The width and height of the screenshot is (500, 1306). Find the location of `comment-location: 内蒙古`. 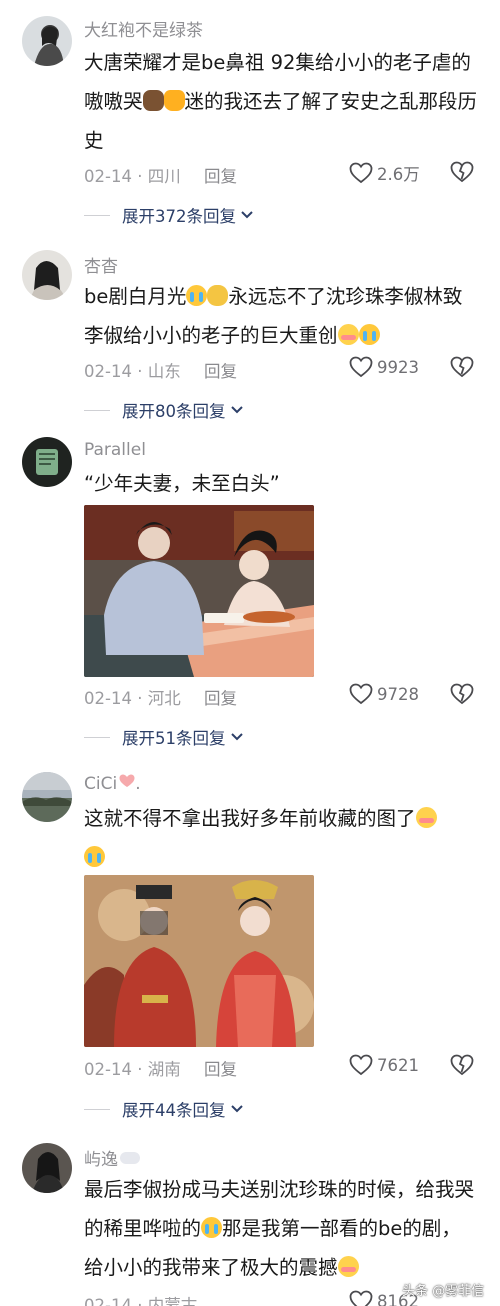

comment-location: 内蒙古 is located at coordinates (172, 1301).